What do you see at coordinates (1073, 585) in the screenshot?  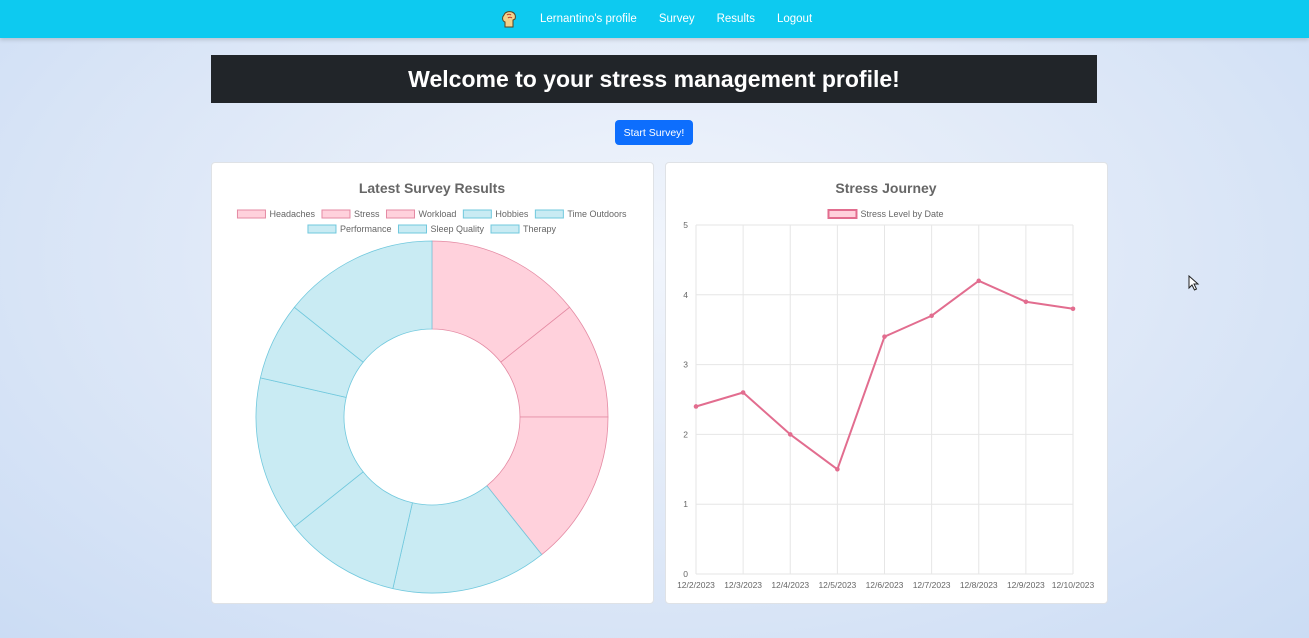 I see `x-tick-label: 12/10/2023` at bounding box center [1073, 585].